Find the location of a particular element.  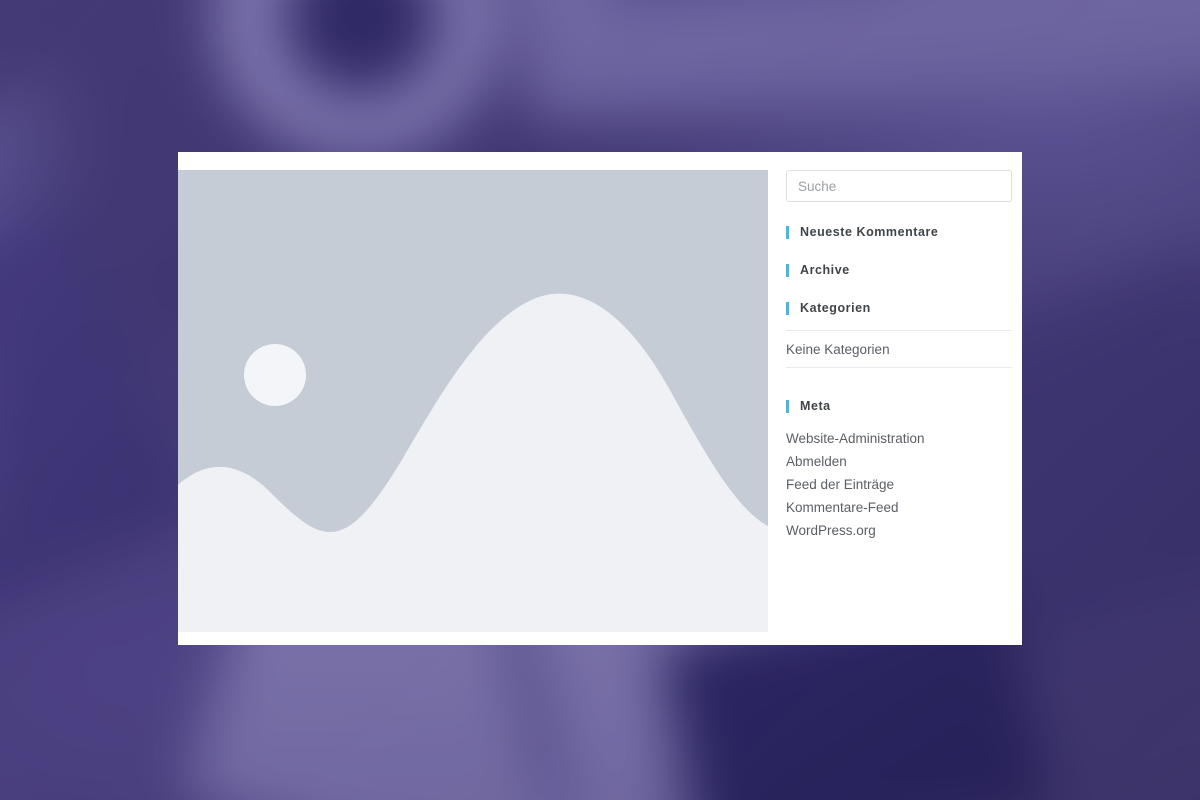

widget-title-label: Archive is located at coordinates (825, 270).